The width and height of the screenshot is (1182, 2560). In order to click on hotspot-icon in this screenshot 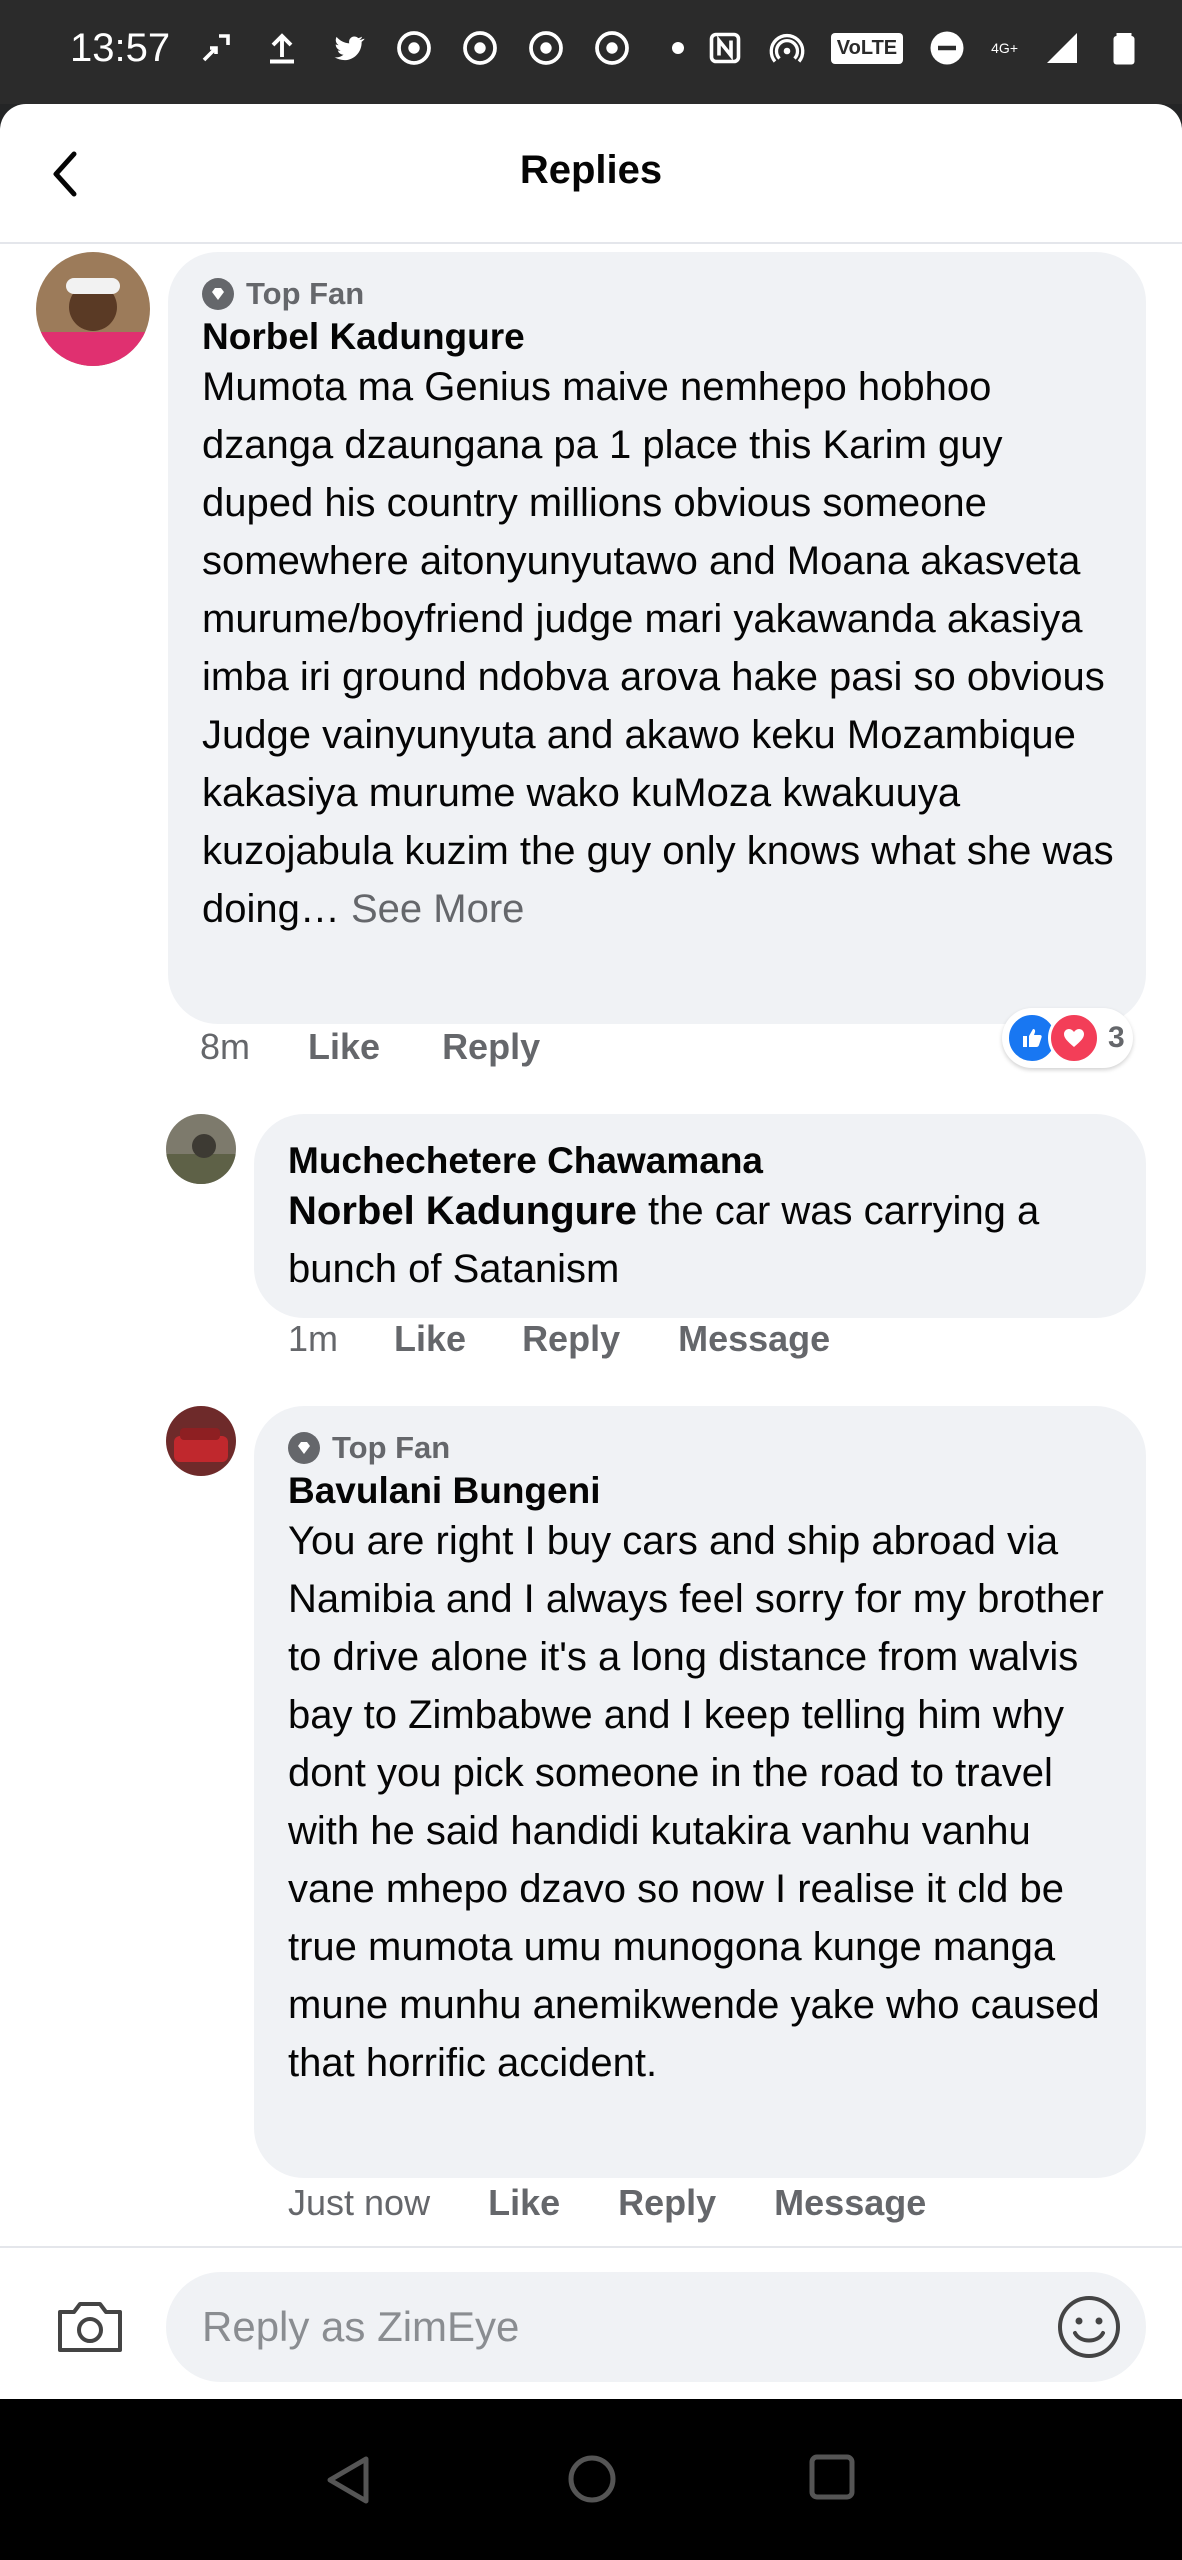, I will do `click(787, 48)`.